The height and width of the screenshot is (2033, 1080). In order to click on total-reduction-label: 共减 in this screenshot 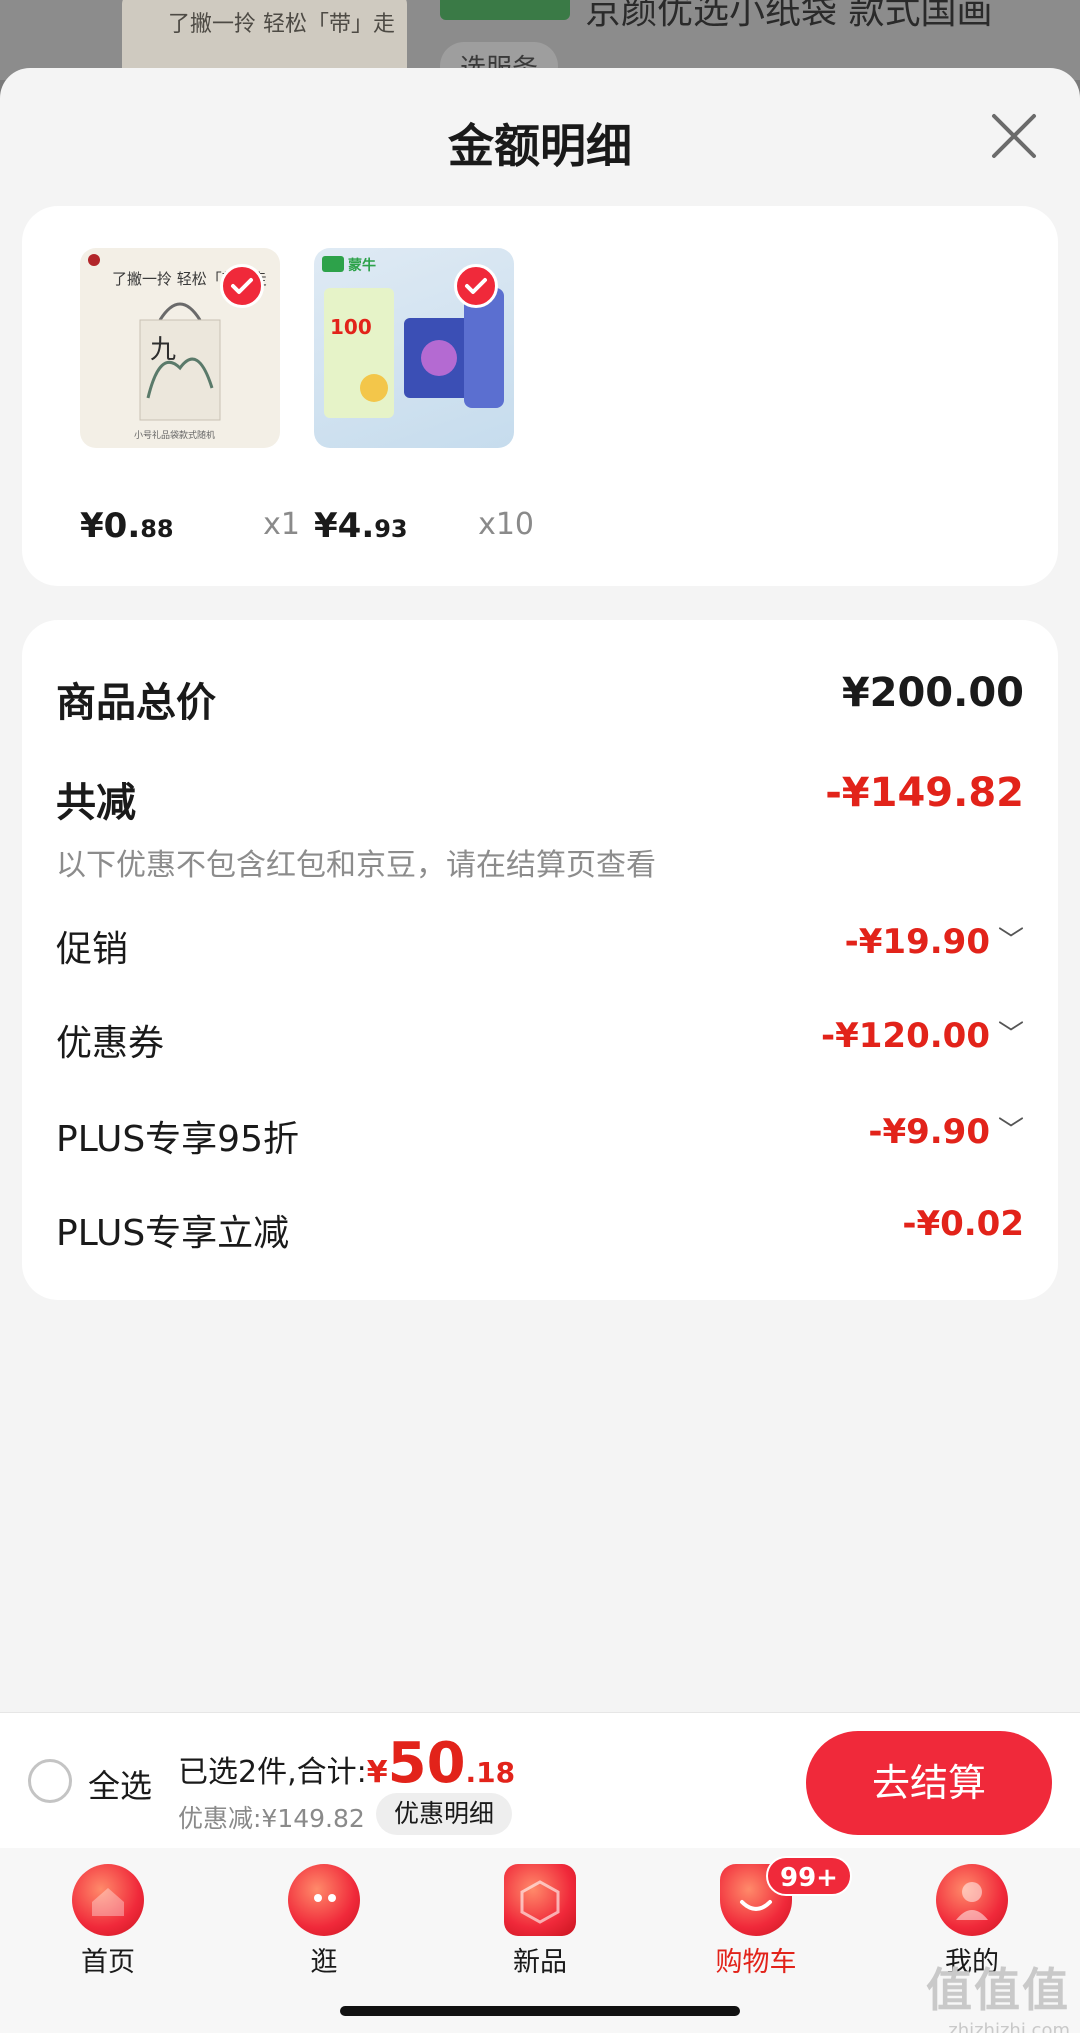, I will do `click(96, 803)`.